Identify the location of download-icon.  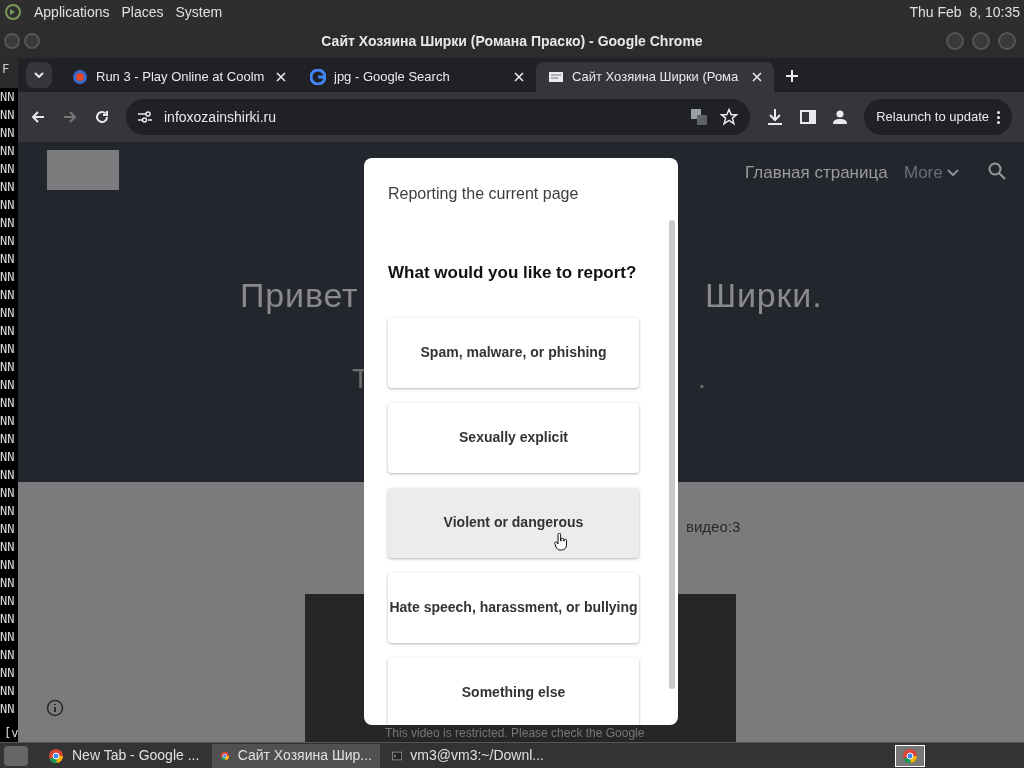
(775, 117).